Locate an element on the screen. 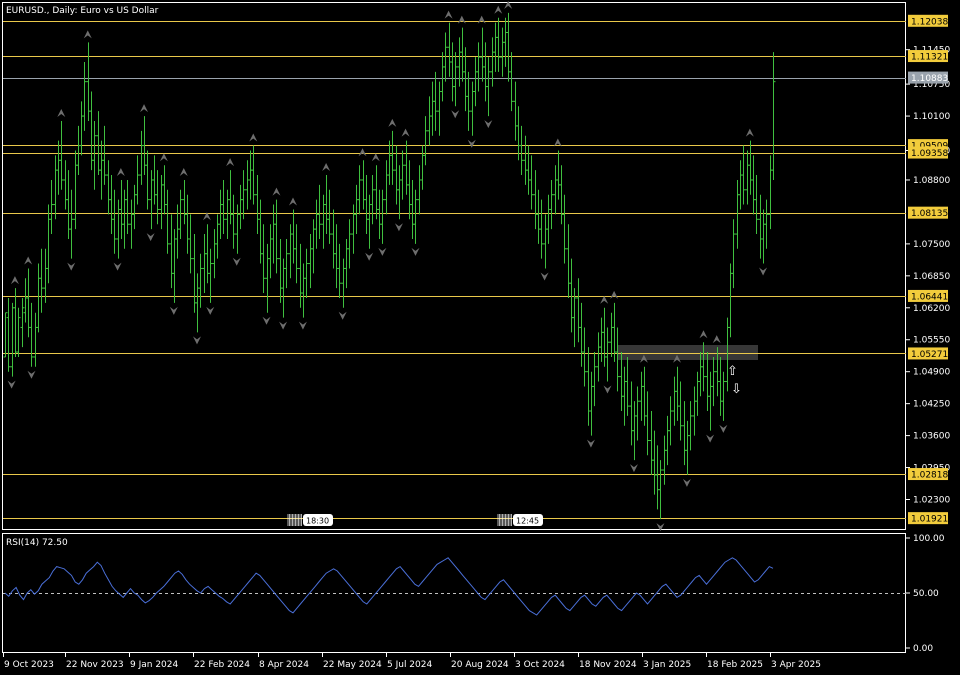 This screenshot has width=960, height=675. rsi-tick-label: 50.00 is located at coordinates (926, 594).